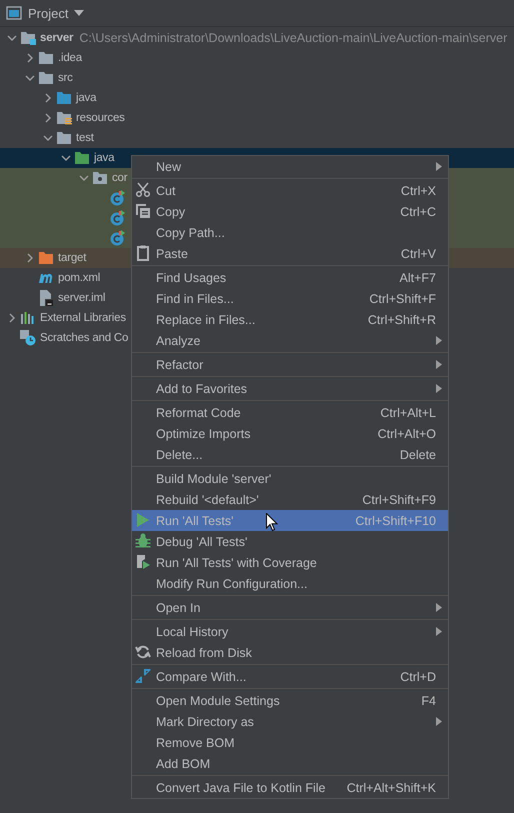  Describe the element at coordinates (418, 277) in the screenshot. I see `shortcut-text: Alt+F7` at that location.